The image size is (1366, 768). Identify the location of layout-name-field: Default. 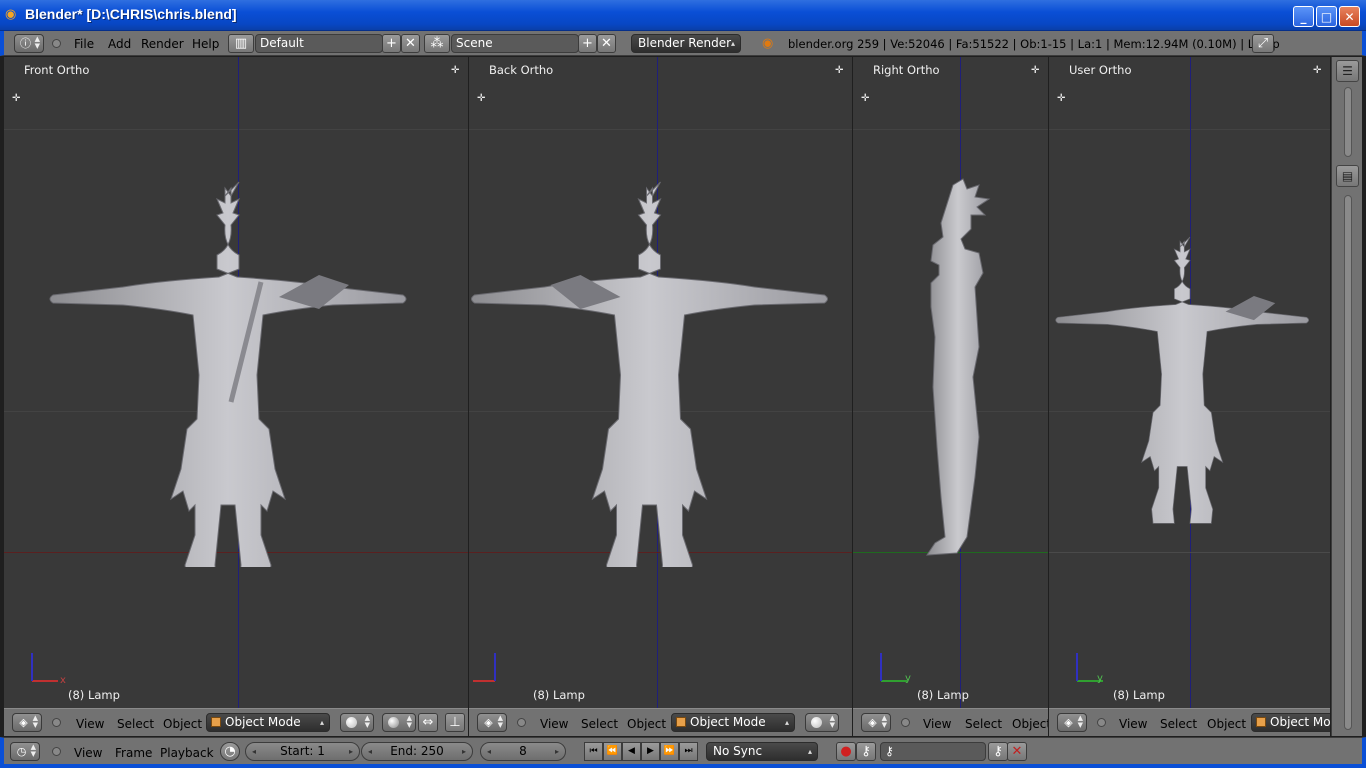
(319, 43).